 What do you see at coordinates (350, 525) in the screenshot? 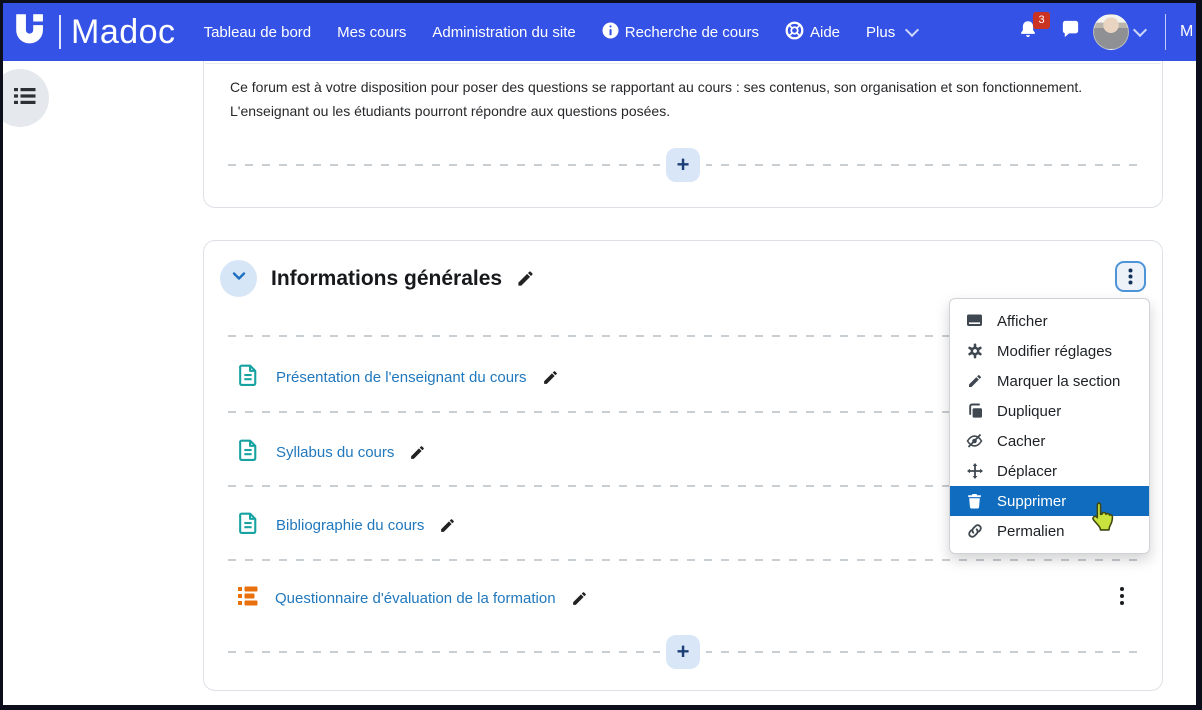
I see `activity-link: Bibliographie du cours` at bounding box center [350, 525].